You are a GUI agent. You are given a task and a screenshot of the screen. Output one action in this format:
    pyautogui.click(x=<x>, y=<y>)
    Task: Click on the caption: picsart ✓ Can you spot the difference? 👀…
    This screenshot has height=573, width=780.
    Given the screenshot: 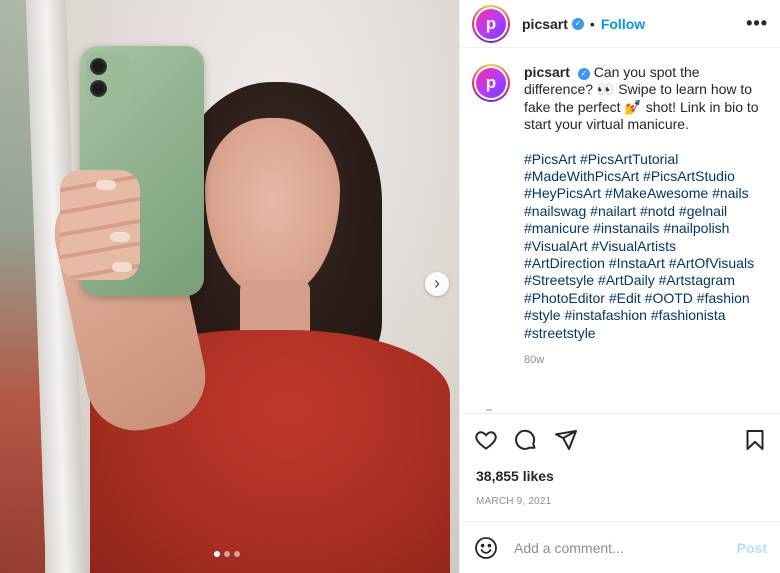 What is the action you would take?
    pyautogui.click(x=642, y=99)
    